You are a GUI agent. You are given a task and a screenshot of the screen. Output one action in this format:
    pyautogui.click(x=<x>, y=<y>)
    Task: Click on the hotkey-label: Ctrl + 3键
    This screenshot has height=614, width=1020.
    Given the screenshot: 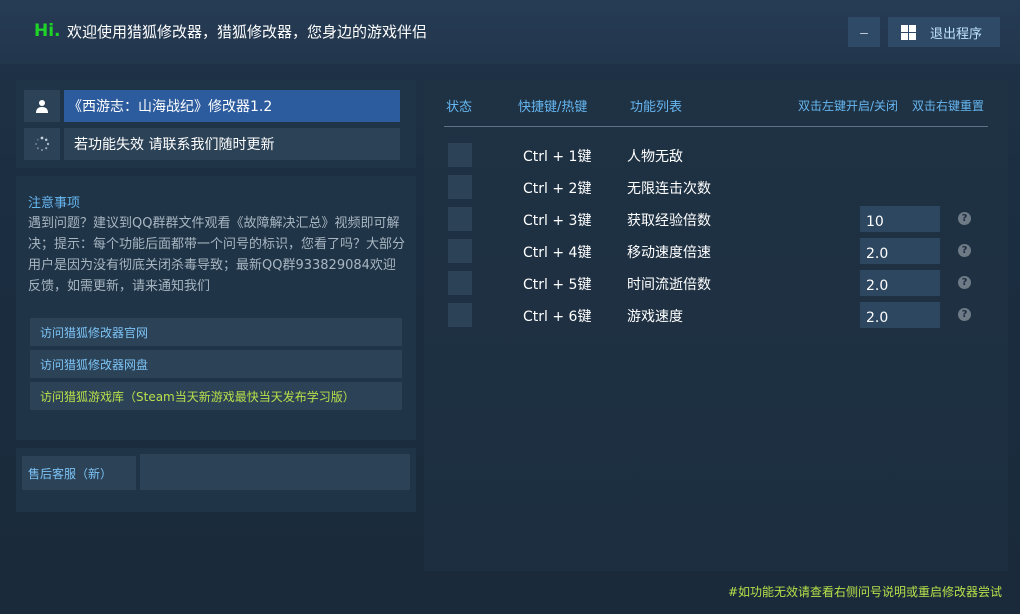 What is the action you would take?
    pyautogui.click(x=557, y=221)
    